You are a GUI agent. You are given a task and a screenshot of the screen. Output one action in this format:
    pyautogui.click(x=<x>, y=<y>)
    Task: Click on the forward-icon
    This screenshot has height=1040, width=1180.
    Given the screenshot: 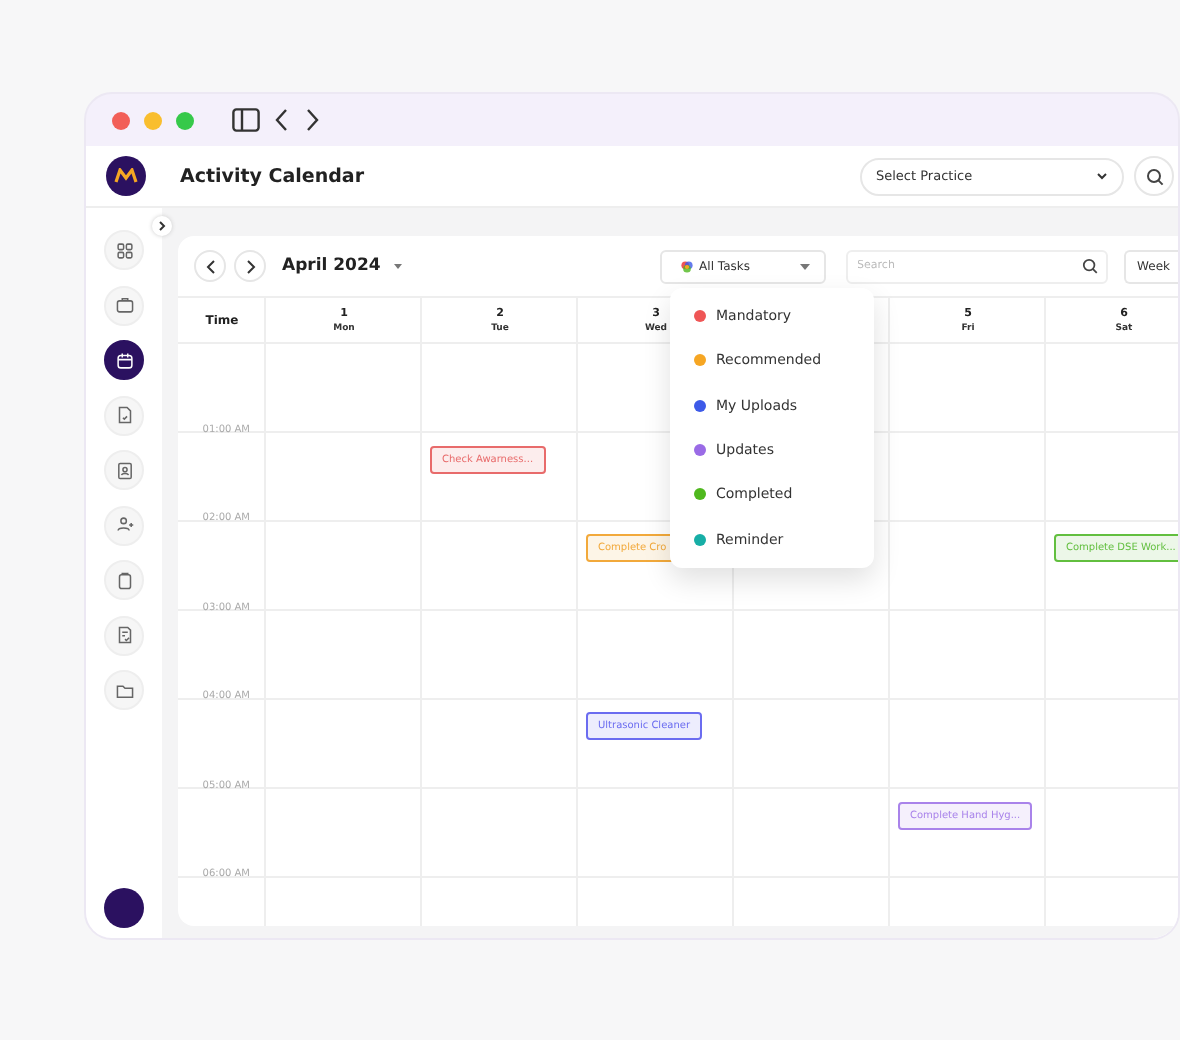 What is the action you would take?
    pyautogui.click(x=312, y=120)
    